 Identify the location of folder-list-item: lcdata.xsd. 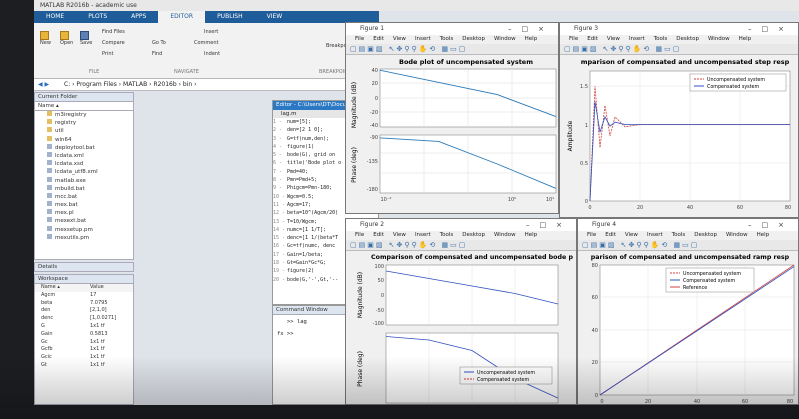
(84, 164).